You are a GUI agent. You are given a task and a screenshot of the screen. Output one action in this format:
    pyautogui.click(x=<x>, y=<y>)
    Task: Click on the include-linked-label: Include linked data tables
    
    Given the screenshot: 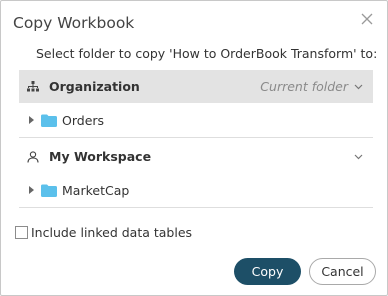 What is the action you would take?
    pyautogui.click(x=112, y=232)
    